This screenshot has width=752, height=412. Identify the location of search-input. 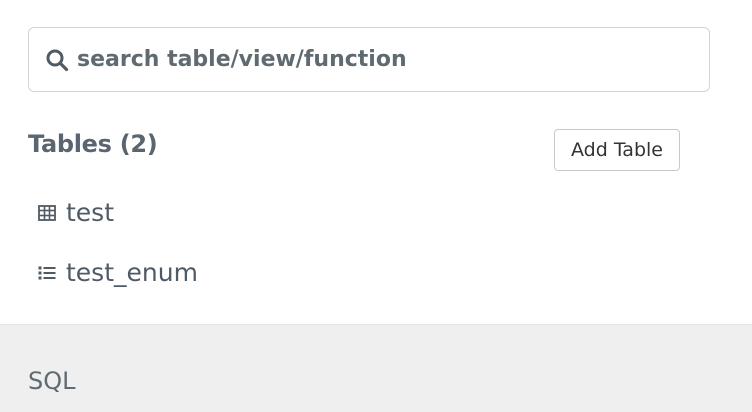
(377, 59).